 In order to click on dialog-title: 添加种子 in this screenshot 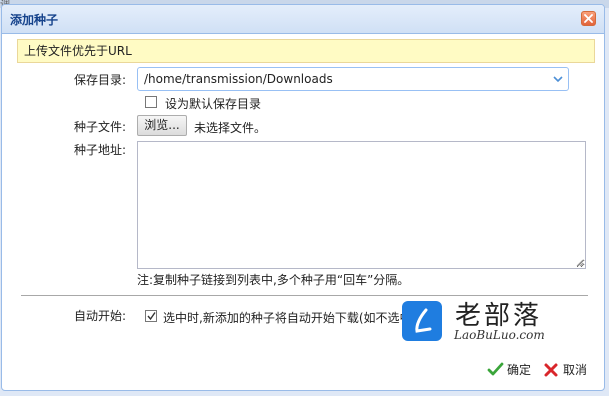, I will do `click(34, 20)`.